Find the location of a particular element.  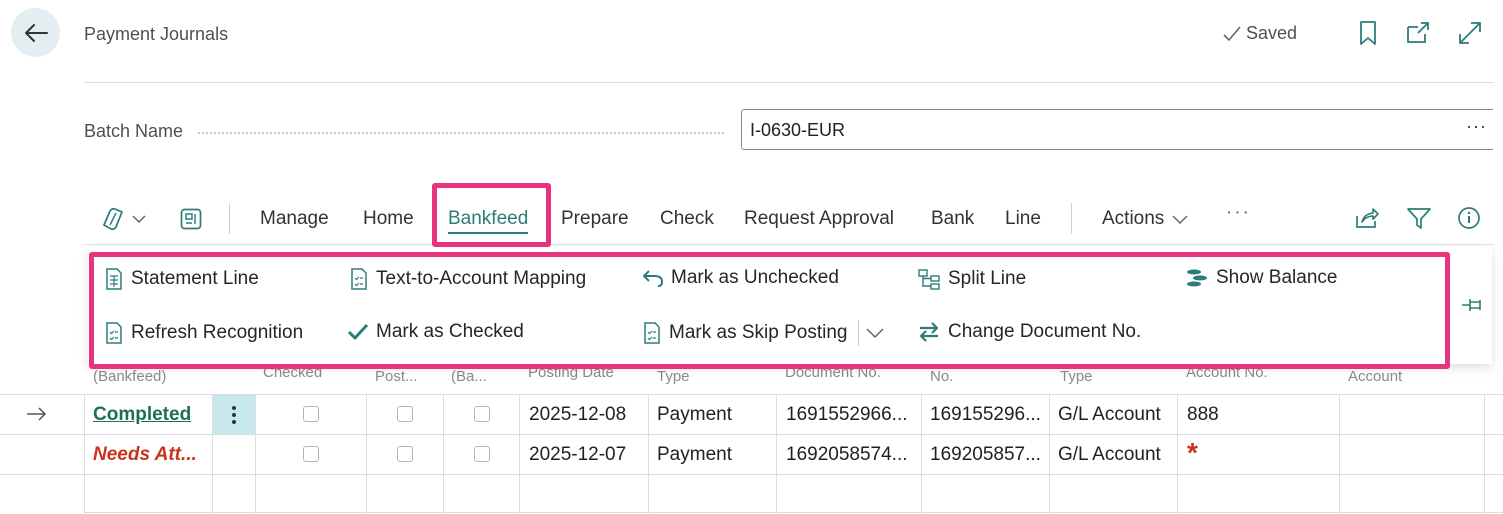

arrow-left-icon is located at coordinates (36, 32).